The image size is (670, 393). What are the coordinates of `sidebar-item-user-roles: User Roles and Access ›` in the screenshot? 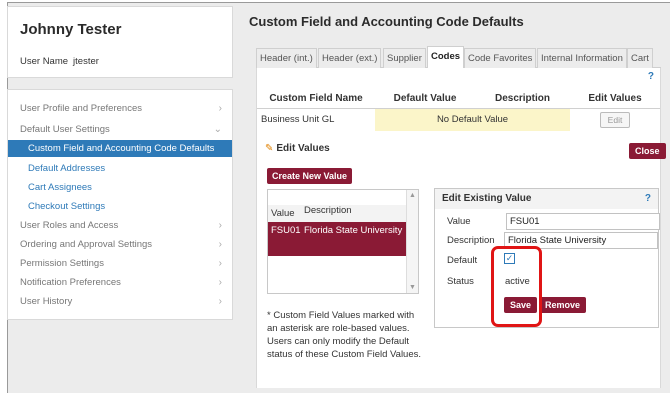 It's located at (120, 225).